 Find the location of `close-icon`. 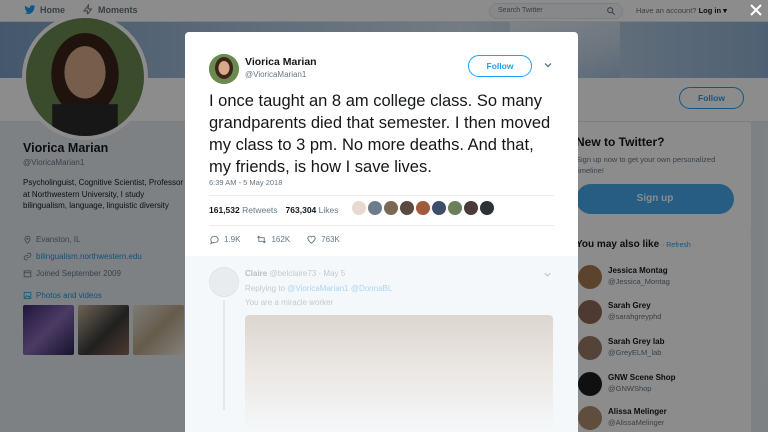

close-icon is located at coordinates (756, 10).